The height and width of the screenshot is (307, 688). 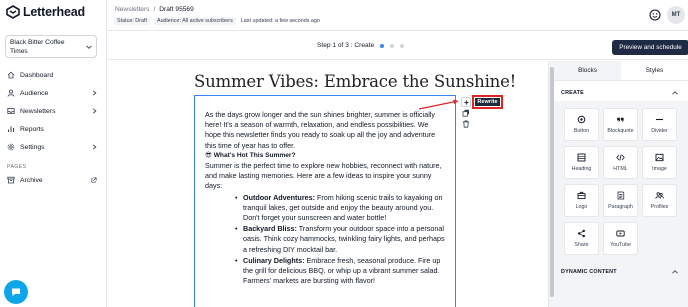 I want to click on block-label: Heading, so click(x=581, y=169).